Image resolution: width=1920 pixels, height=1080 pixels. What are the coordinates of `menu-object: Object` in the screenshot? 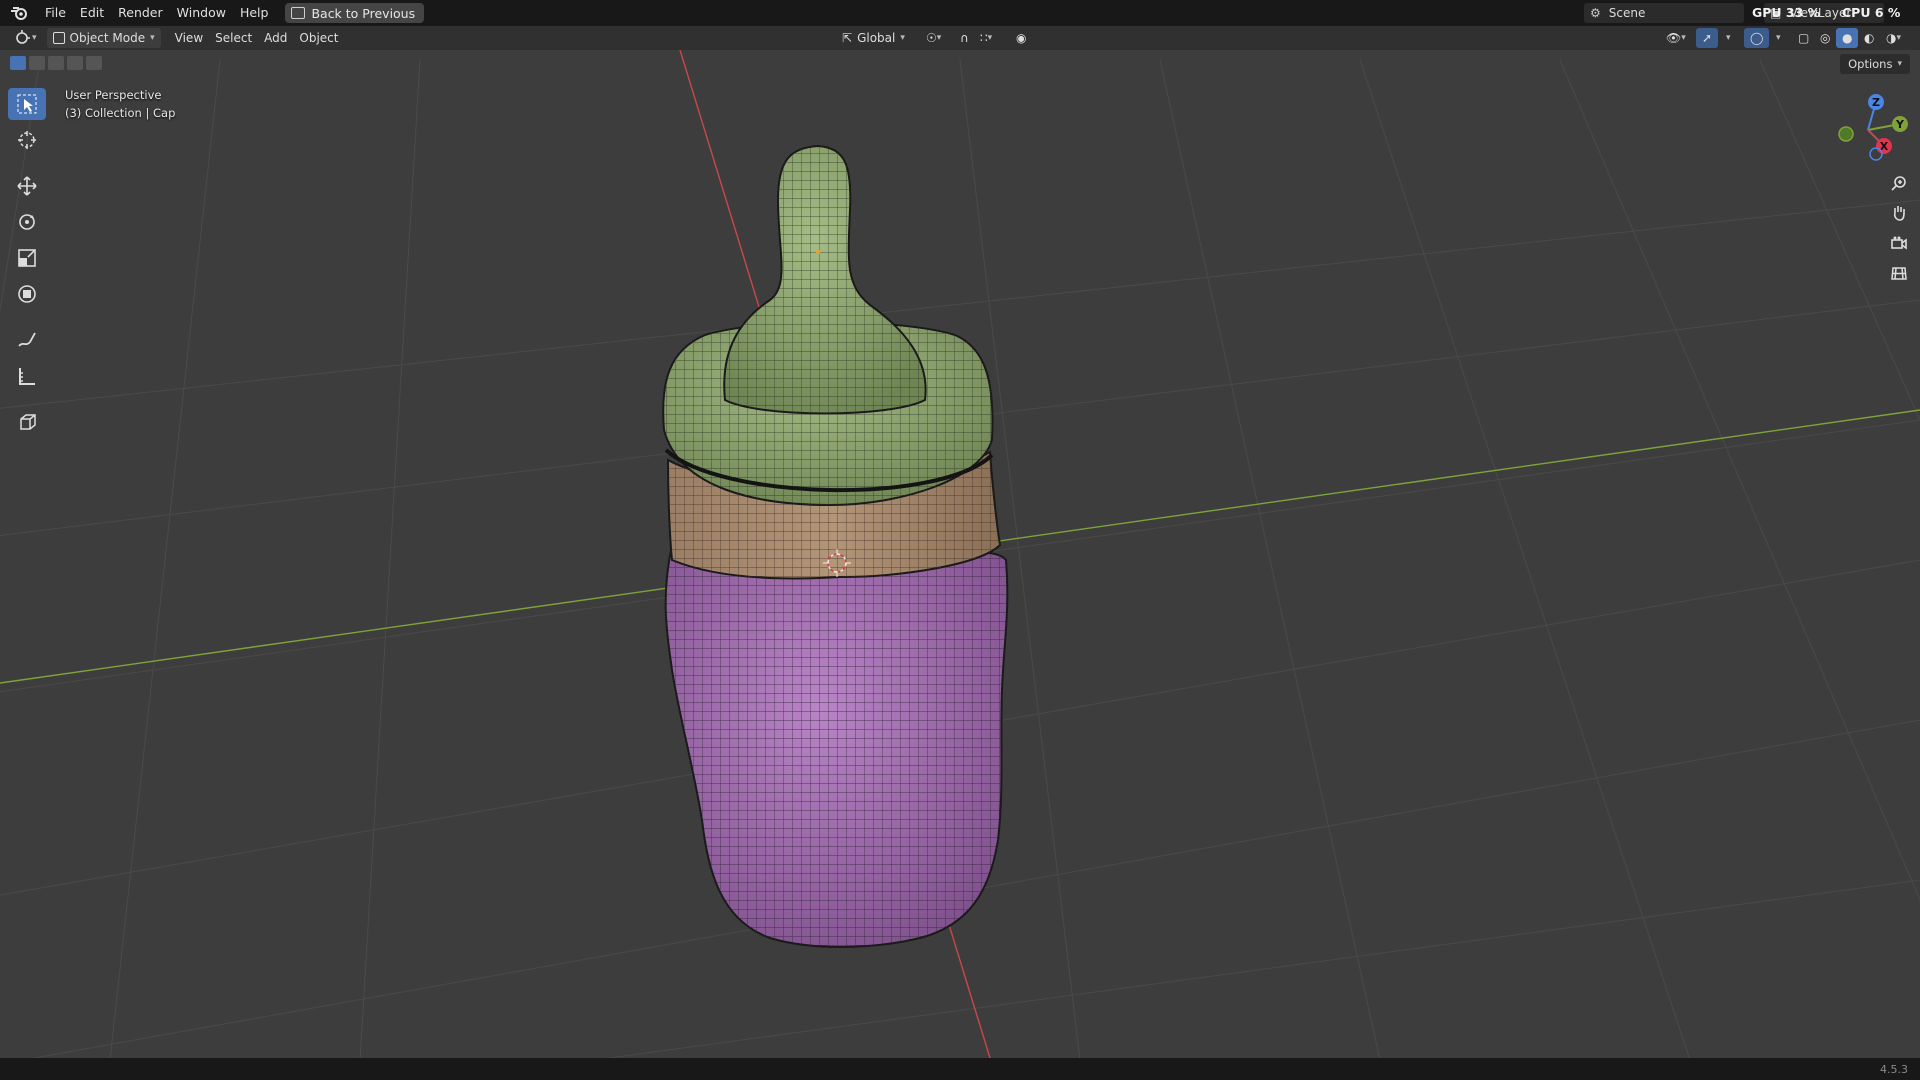 It's located at (318, 38).